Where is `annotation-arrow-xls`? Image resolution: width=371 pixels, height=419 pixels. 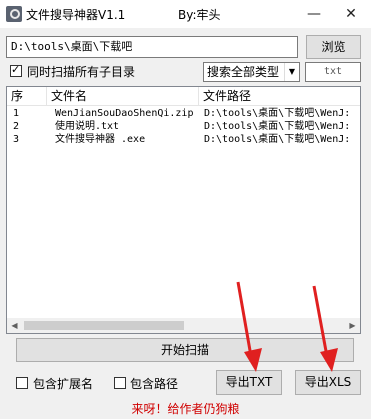 annotation-arrow-xls is located at coordinates (321, 324).